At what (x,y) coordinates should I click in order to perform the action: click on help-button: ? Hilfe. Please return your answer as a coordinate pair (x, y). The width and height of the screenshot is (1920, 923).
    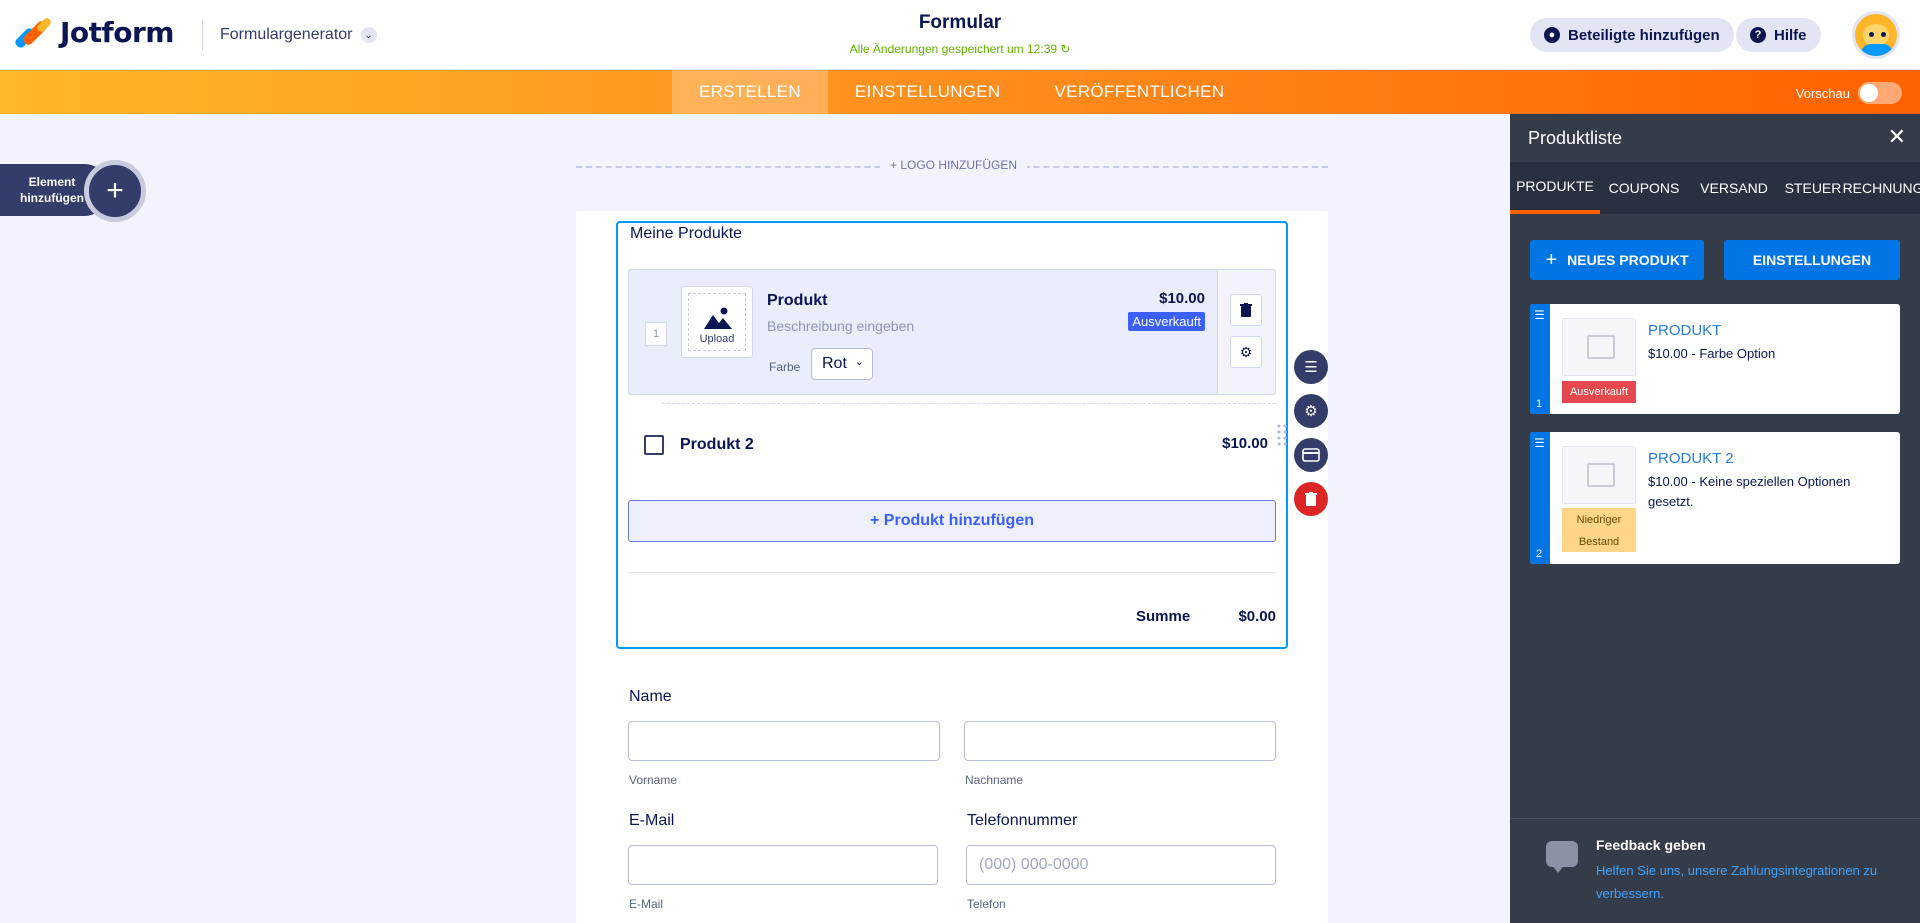
    Looking at the image, I should click on (1778, 35).